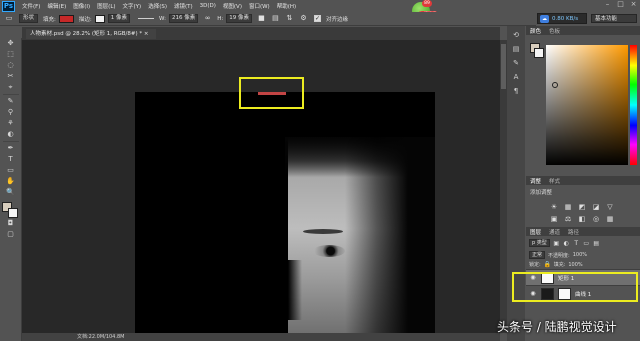 The image size is (640, 341). What do you see at coordinates (539, 243) in the screenshot?
I see `layer-kind-filter: p 类型` at bounding box center [539, 243].